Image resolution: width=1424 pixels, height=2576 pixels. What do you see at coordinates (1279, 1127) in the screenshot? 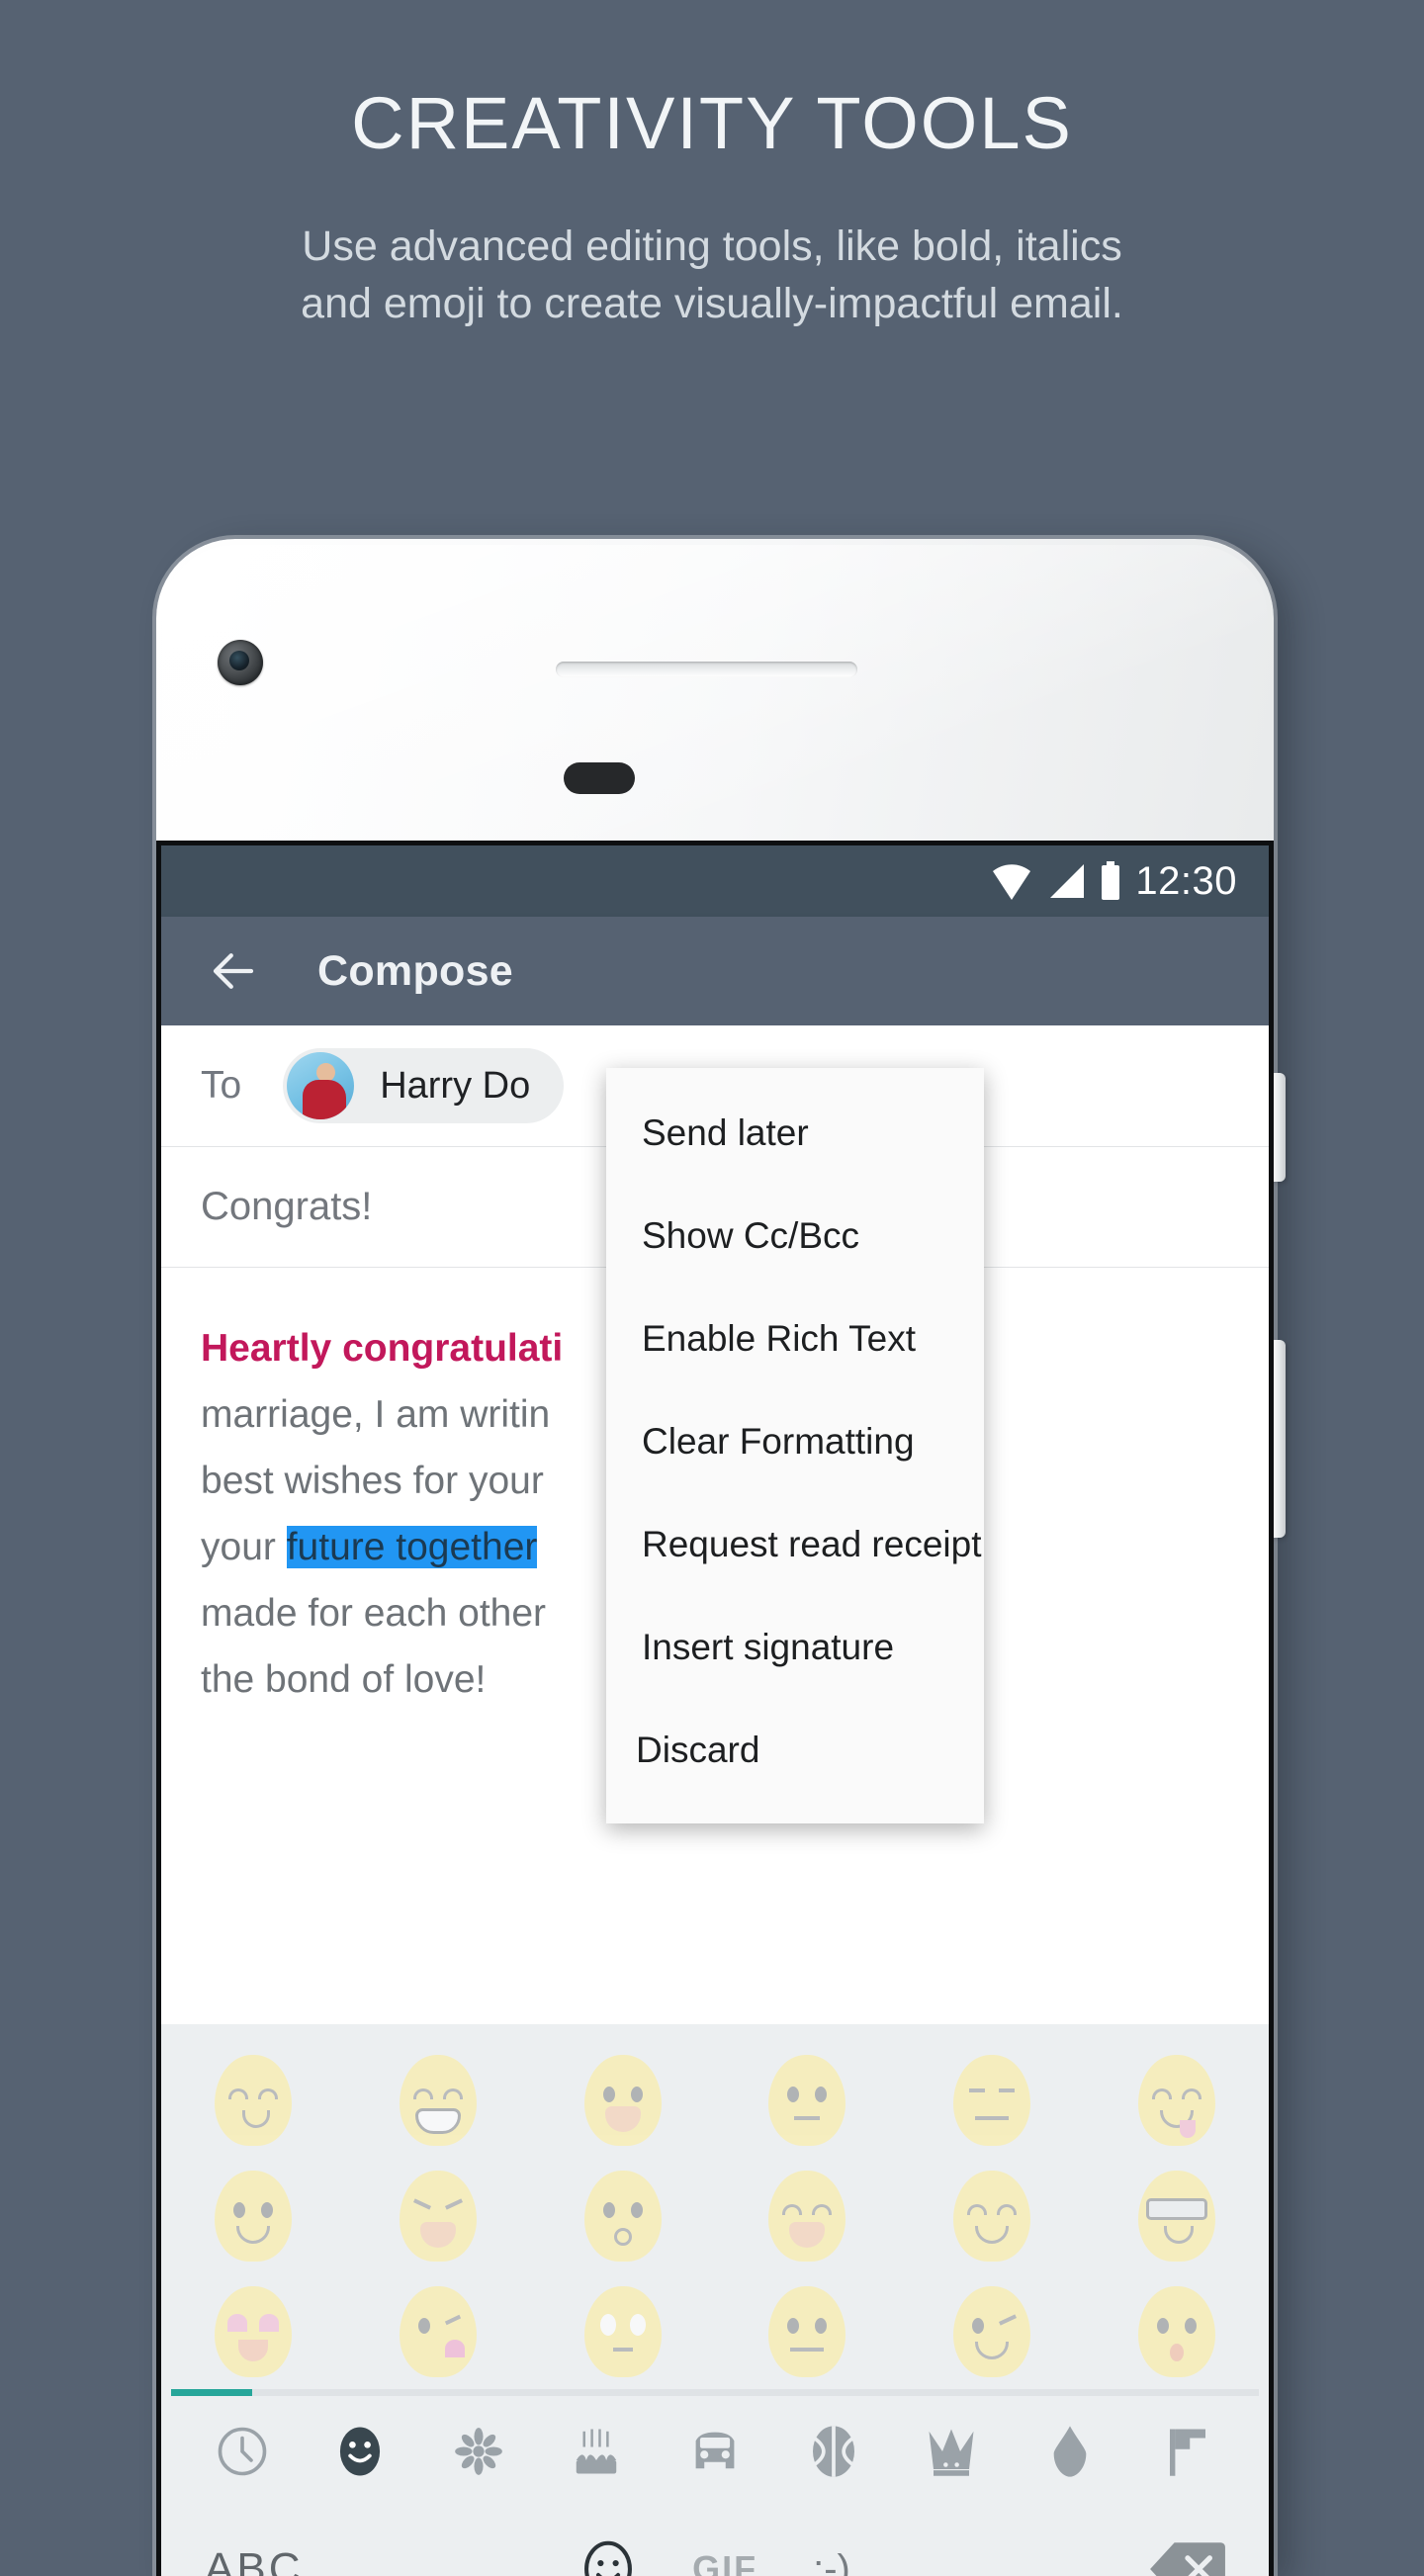
I see `volume-rocker-button` at bounding box center [1279, 1127].